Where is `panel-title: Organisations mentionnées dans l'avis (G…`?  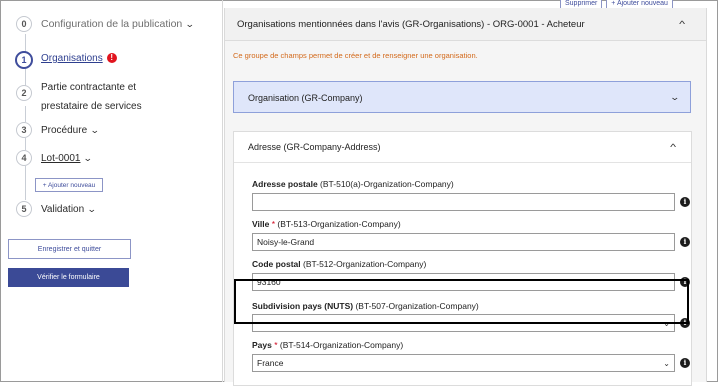
panel-title: Organisations mentionnées dans l'avis (G… is located at coordinates (411, 24).